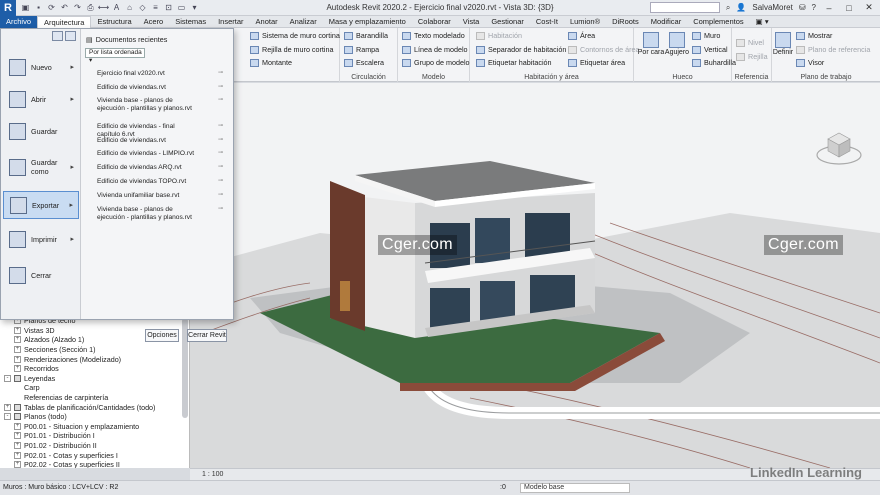  I want to click on tab-item-3: Acero, so click(154, 22).